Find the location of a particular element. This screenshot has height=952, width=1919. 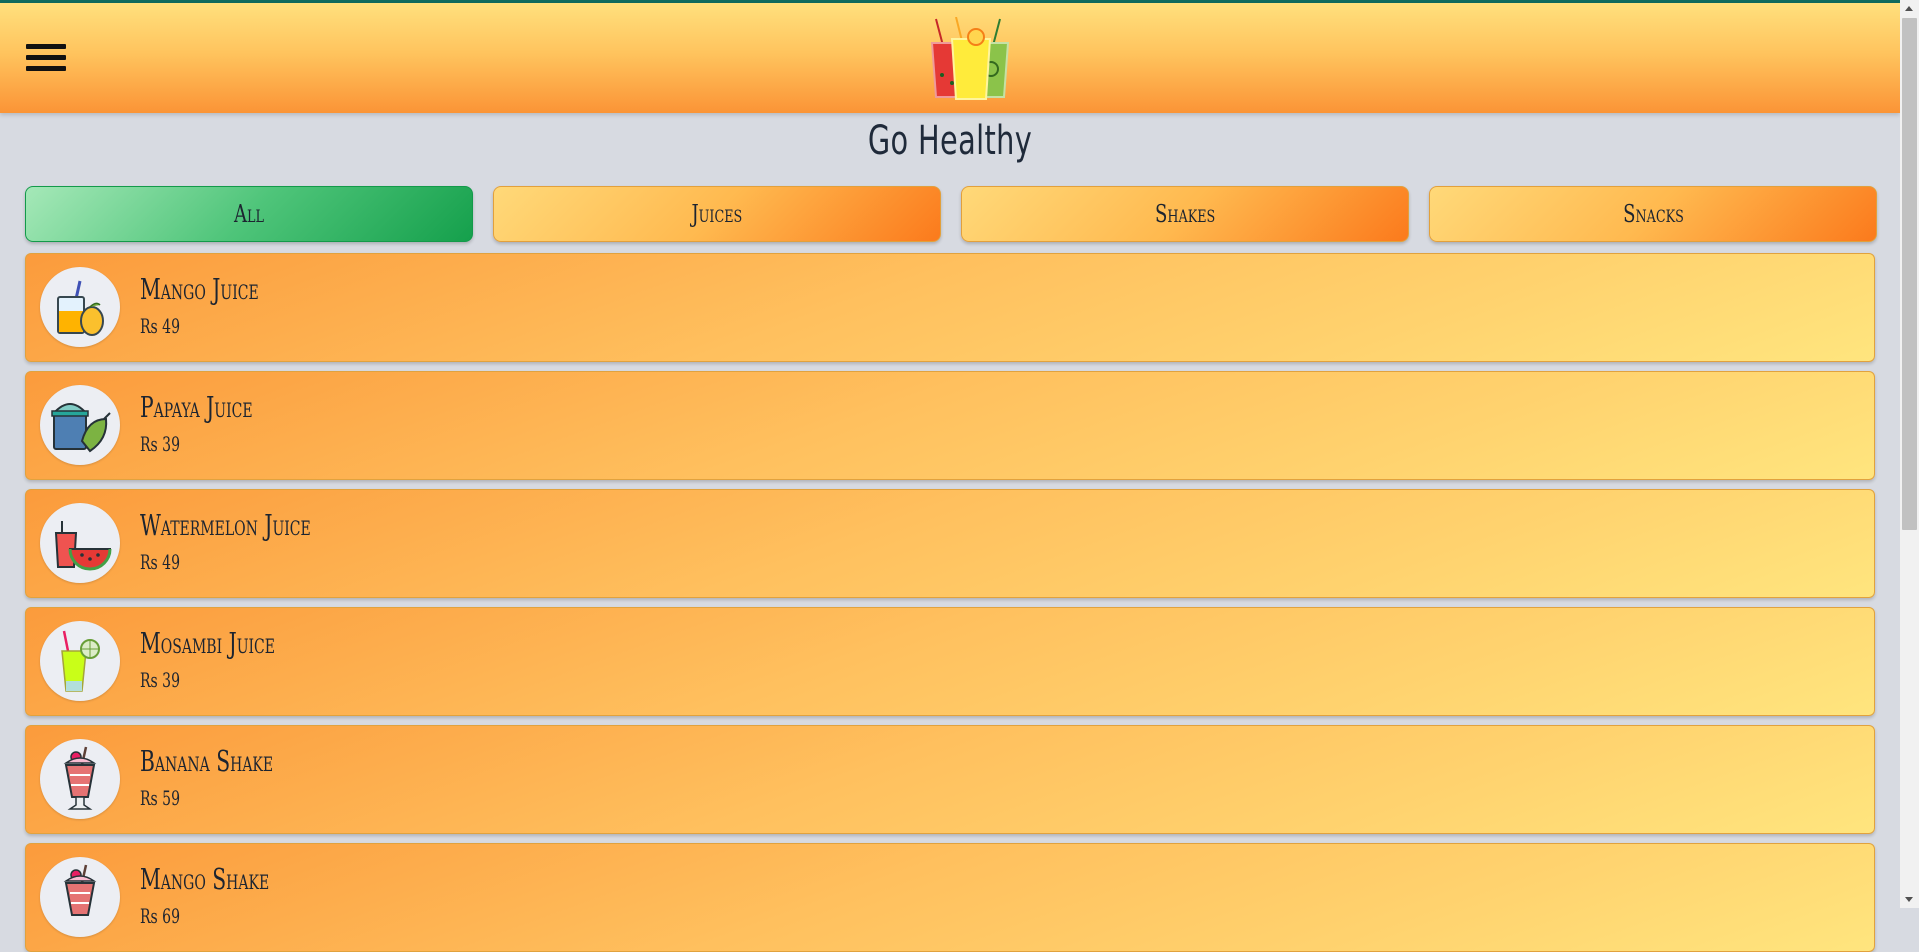

papaya-juice-icon is located at coordinates (80, 425).